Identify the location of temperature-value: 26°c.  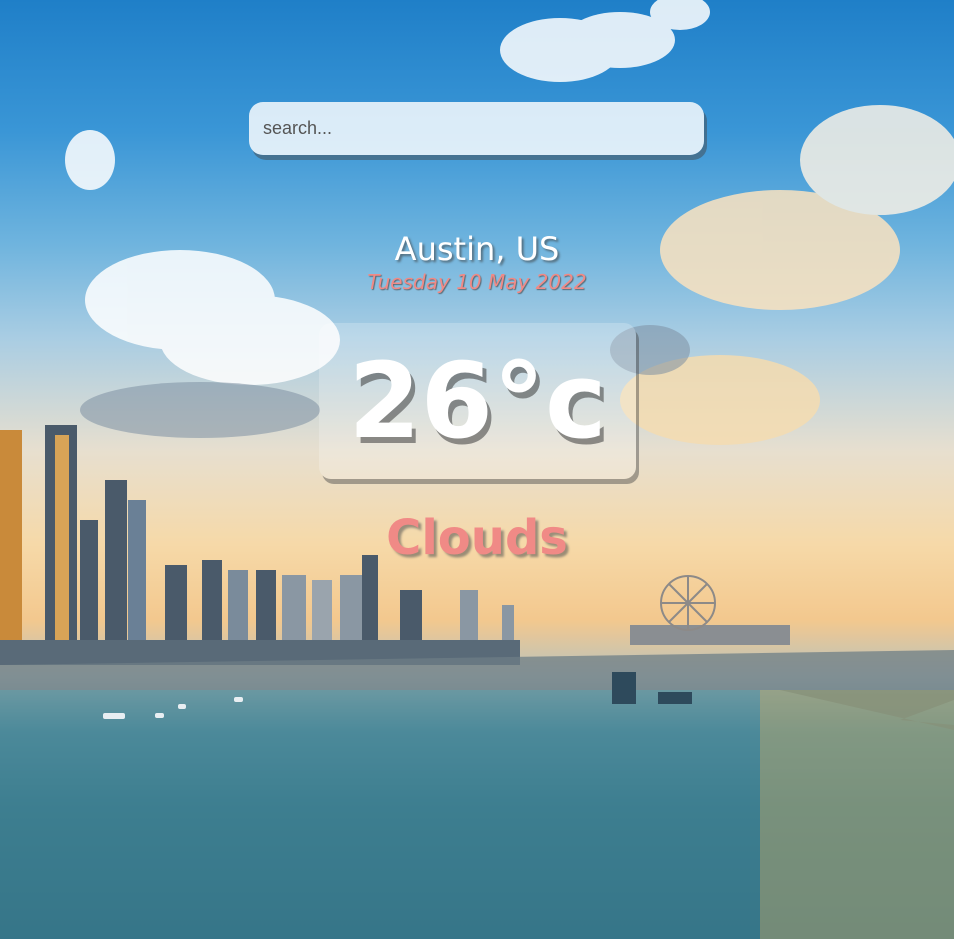
(477, 401).